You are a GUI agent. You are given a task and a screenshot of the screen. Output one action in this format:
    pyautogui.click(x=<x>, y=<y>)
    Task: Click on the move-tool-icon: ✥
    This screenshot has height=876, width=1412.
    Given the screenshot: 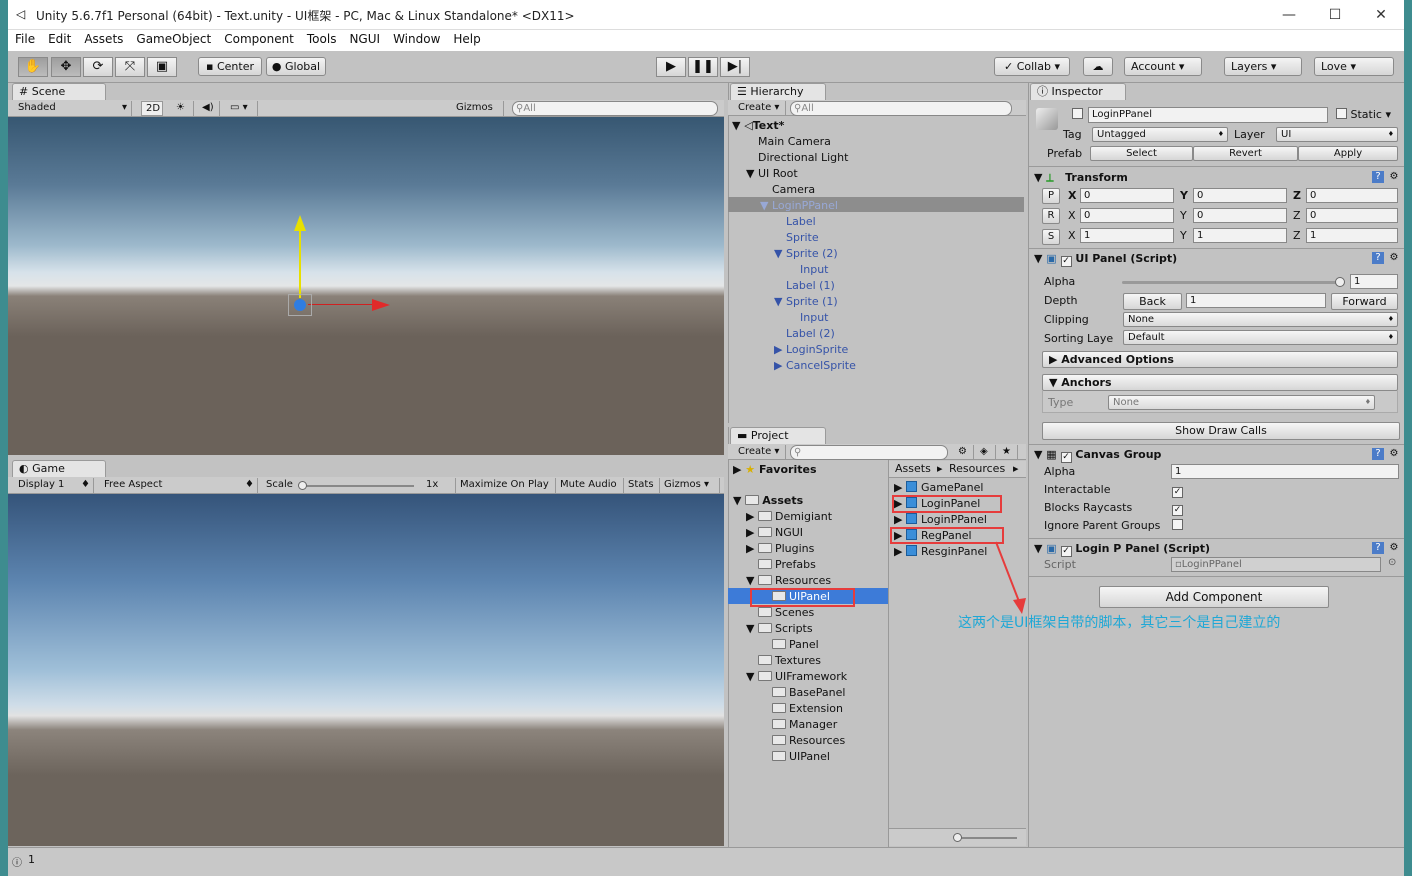 What is the action you would take?
    pyautogui.click(x=66, y=67)
    